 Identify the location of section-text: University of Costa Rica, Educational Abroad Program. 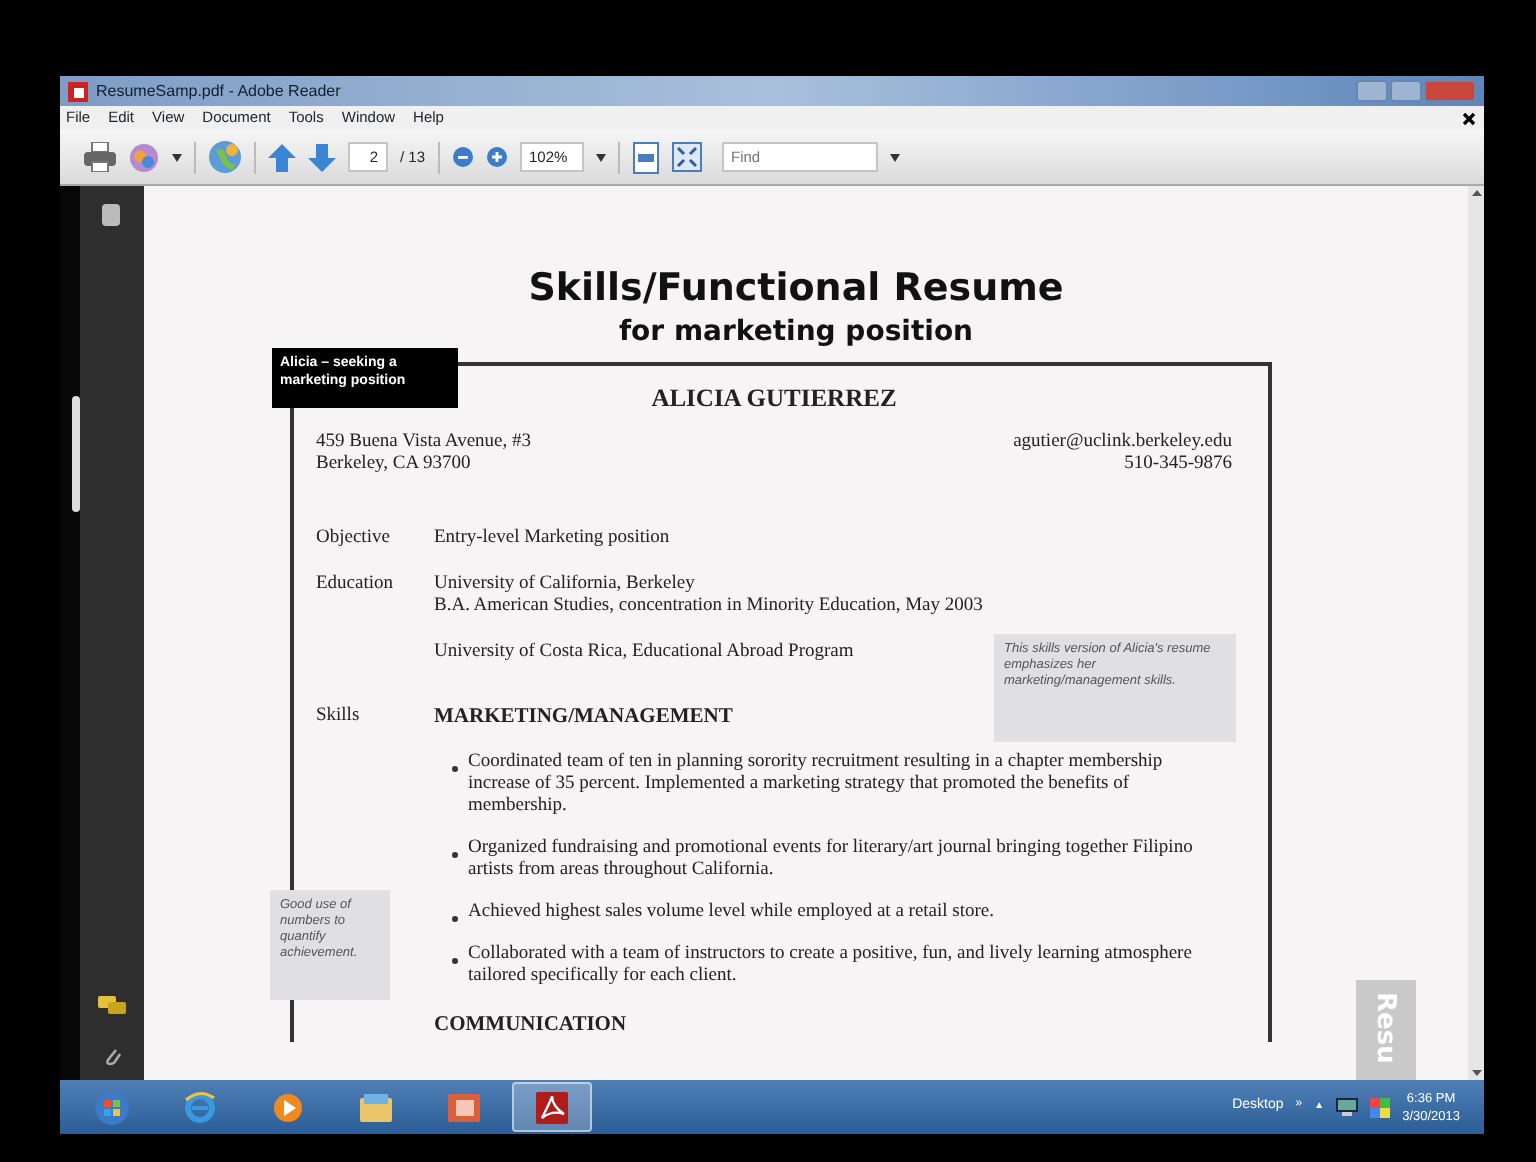
(644, 653).